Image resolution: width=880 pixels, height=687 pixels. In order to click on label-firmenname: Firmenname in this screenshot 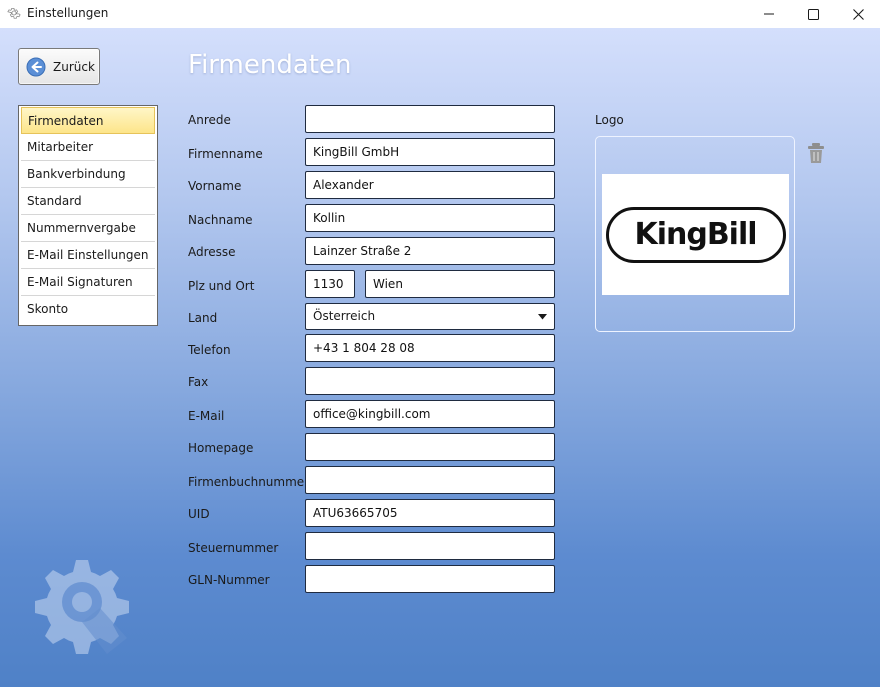, I will do `click(225, 154)`.